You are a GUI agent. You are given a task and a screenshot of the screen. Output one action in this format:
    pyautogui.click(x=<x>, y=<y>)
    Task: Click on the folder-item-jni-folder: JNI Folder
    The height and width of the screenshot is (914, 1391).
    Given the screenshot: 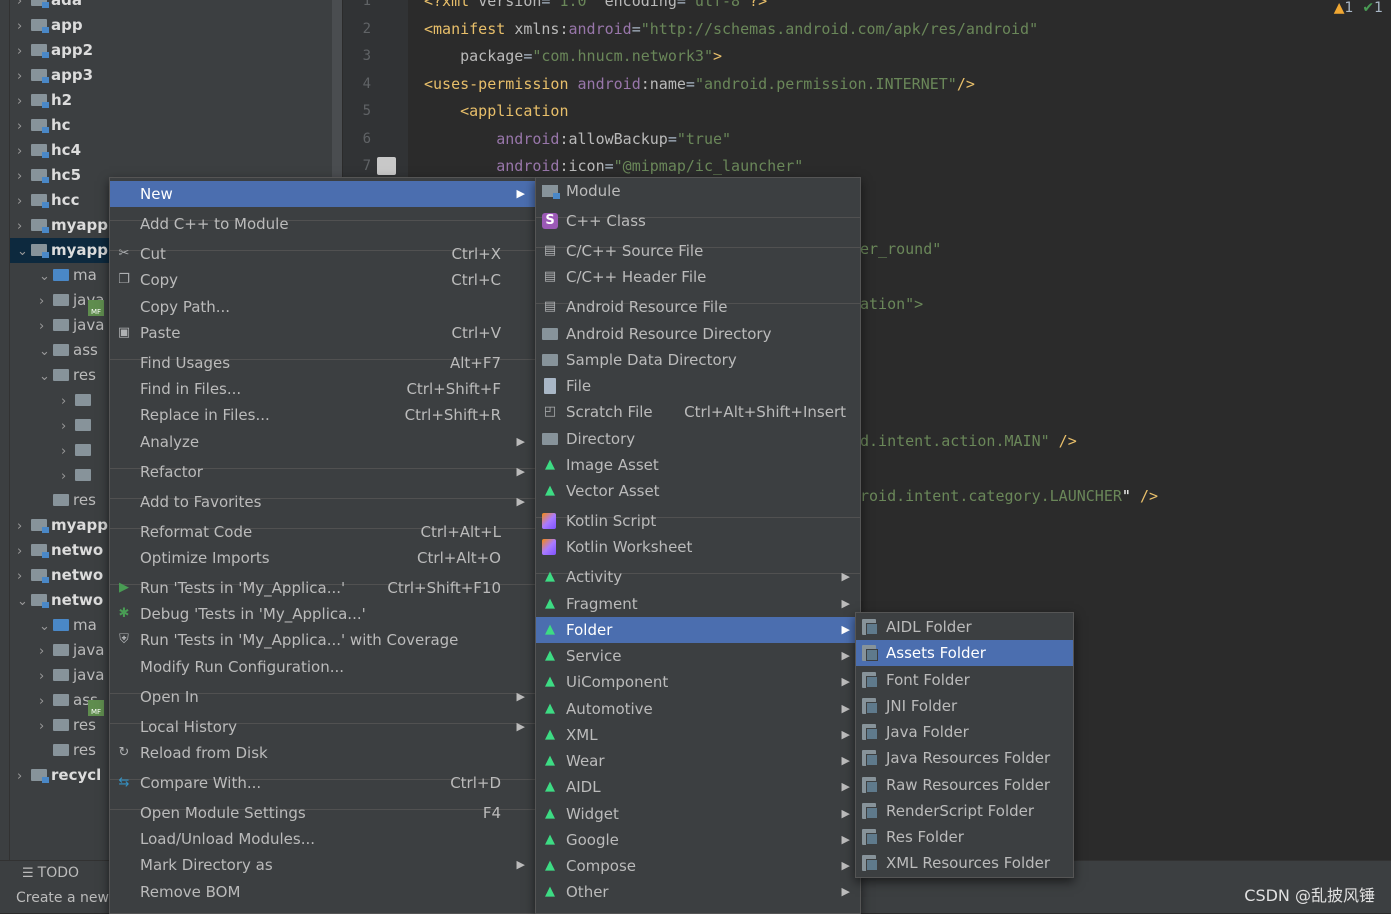 What is the action you would take?
    pyautogui.click(x=964, y=706)
    